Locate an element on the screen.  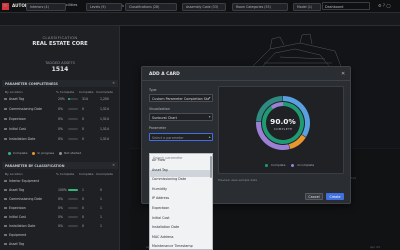
chart-center-label: COMPLETE is located at coordinates (283, 129).